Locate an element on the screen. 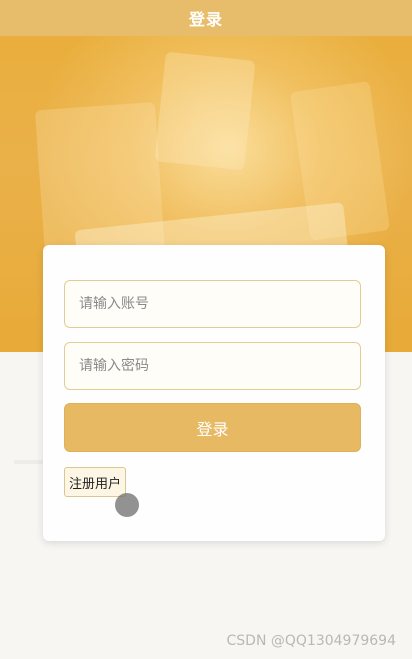  banner-decoration is located at coordinates (205, 111).